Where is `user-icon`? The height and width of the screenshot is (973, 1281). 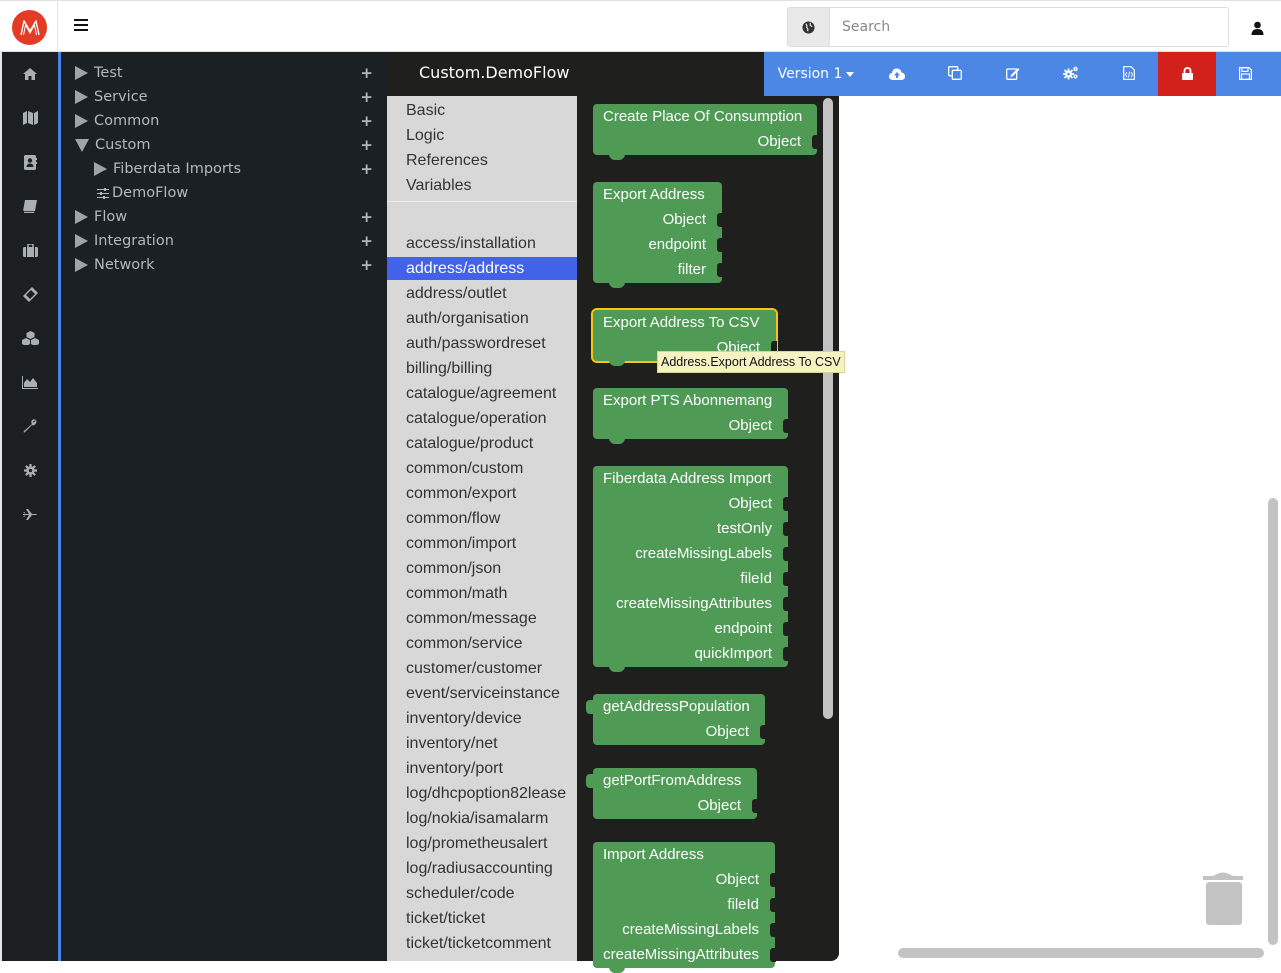
user-icon is located at coordinates (1258, 27).